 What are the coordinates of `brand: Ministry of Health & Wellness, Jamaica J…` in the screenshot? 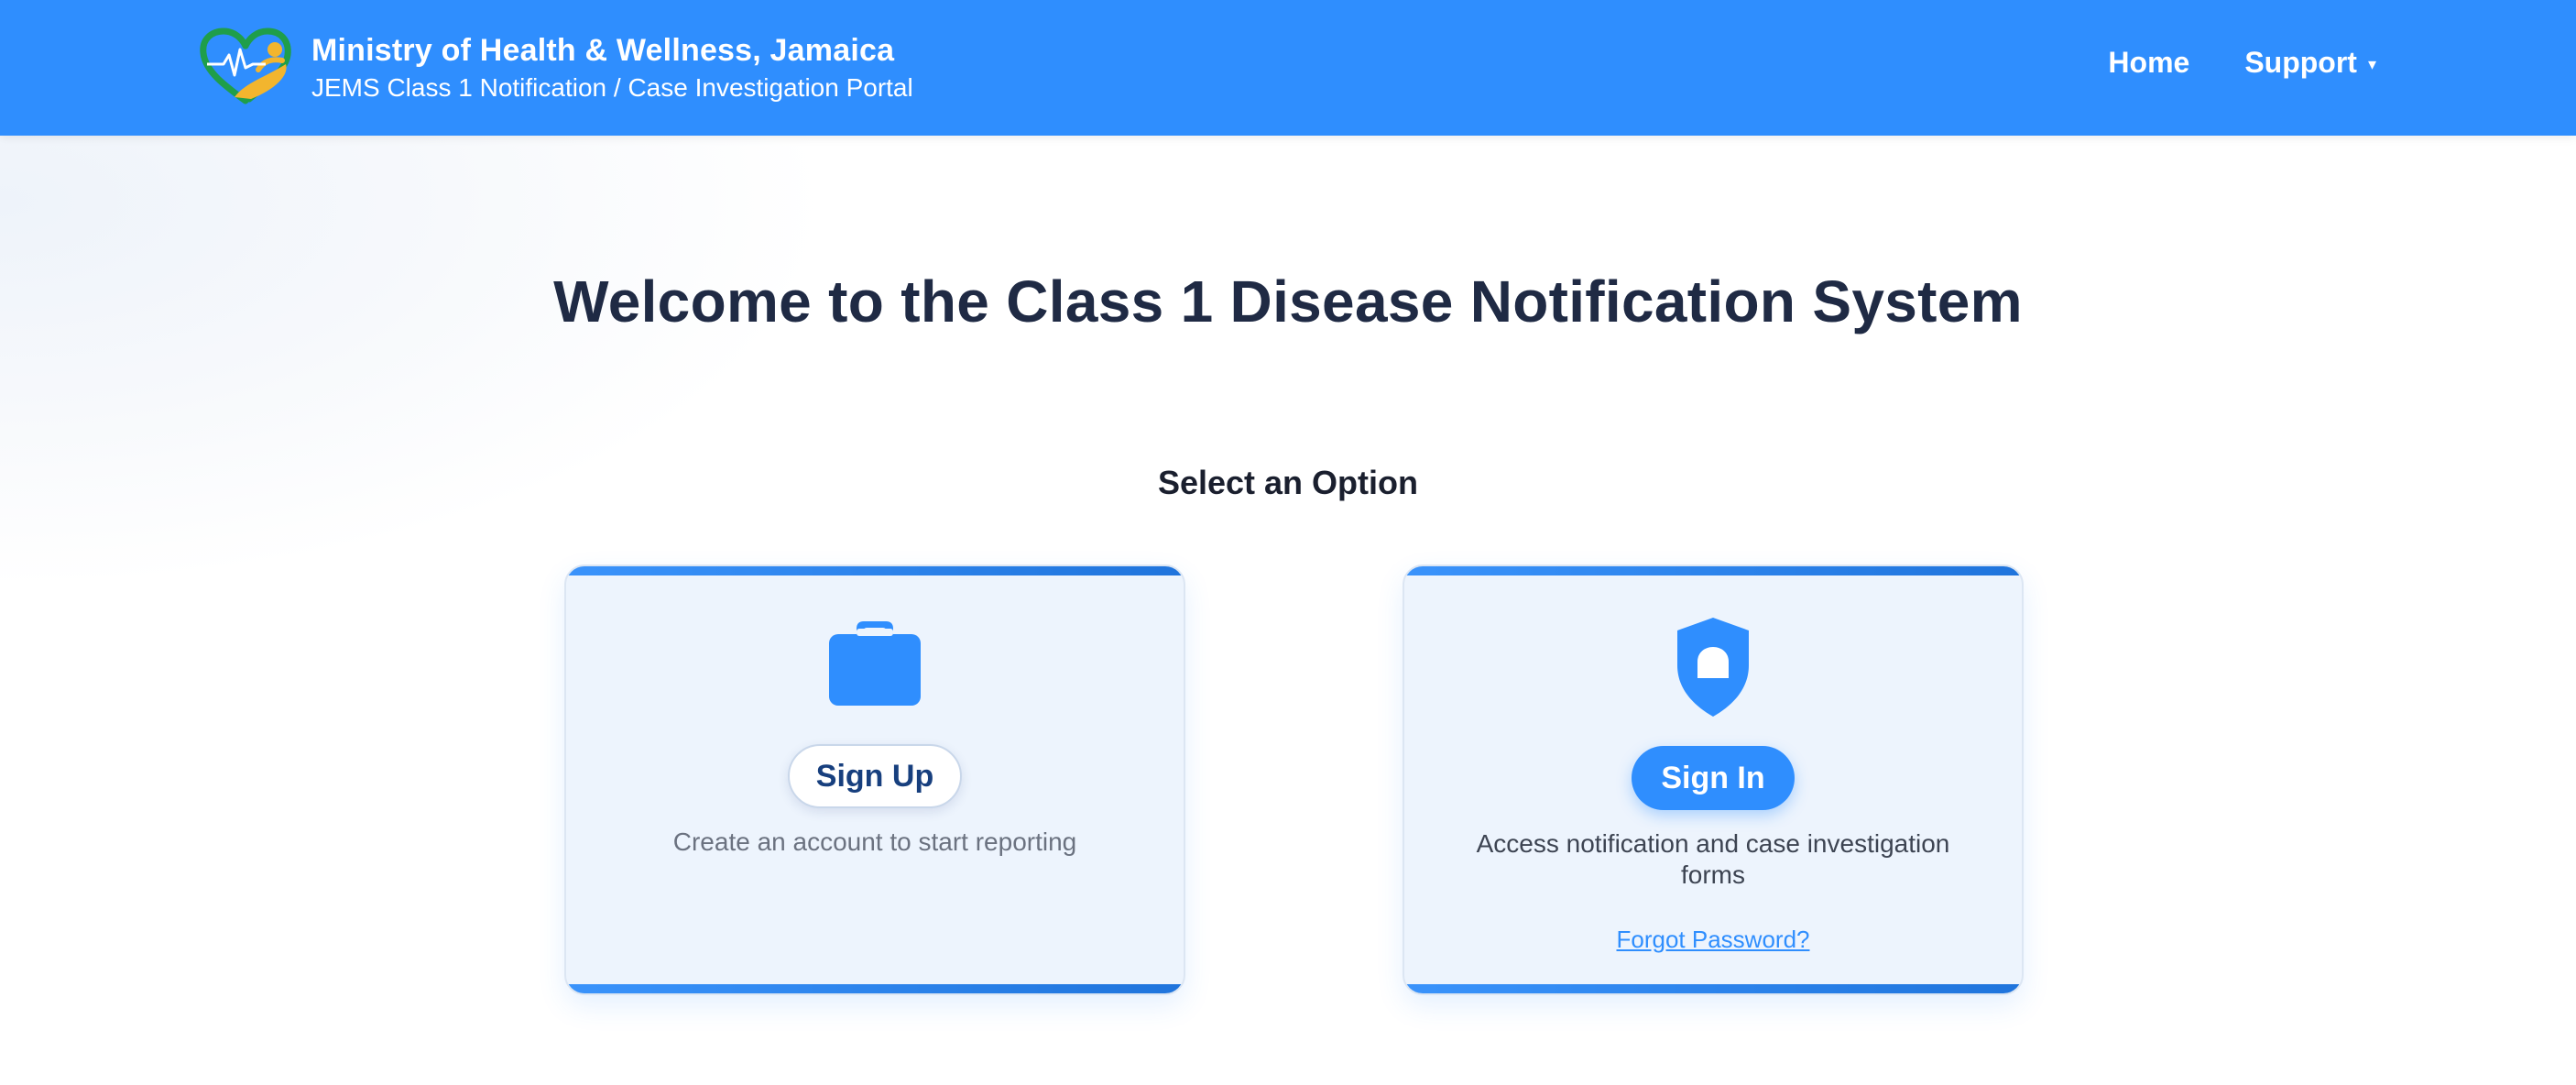 It's located at (556, 65).